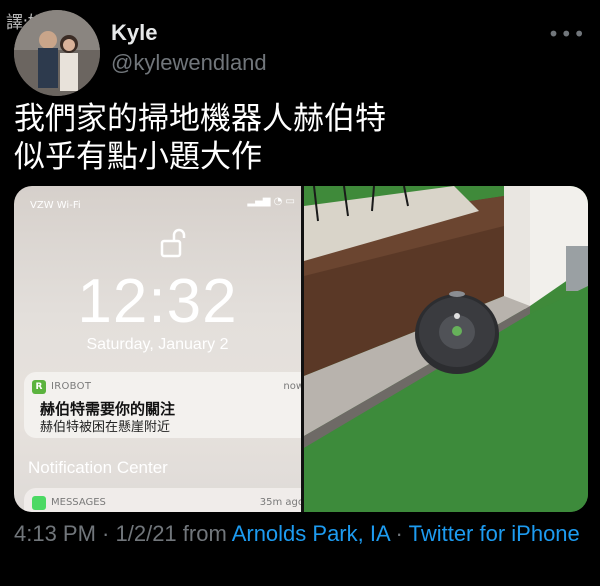  Describe the element at coordinates (204, 533) in the screenshot. I see `from-label: from` at that location.